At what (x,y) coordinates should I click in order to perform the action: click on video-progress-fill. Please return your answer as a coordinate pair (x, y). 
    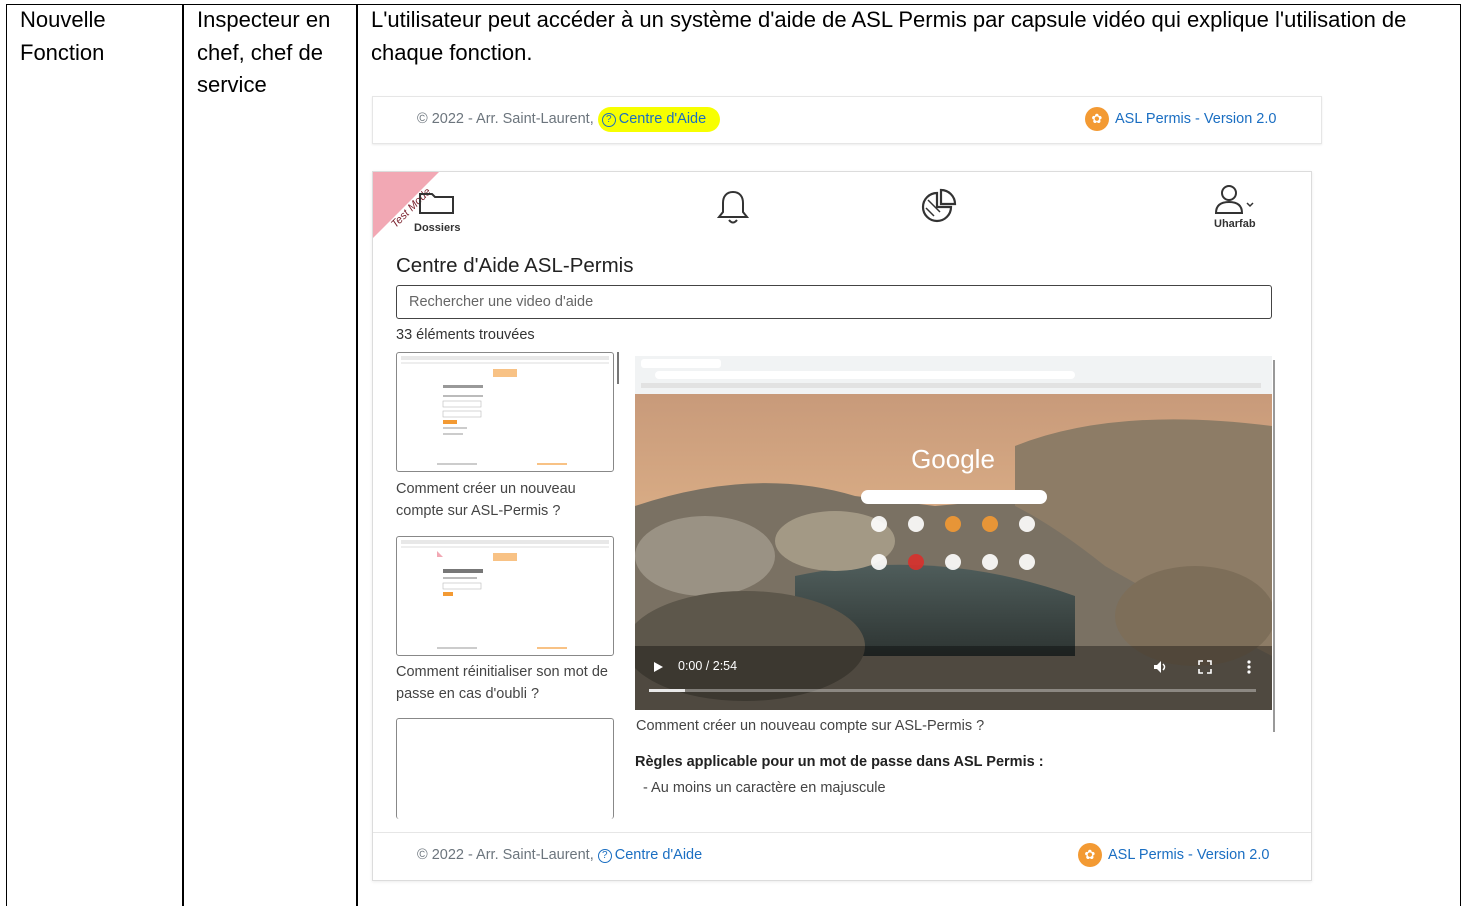
    Looking at the image, I should click on (667, 690).